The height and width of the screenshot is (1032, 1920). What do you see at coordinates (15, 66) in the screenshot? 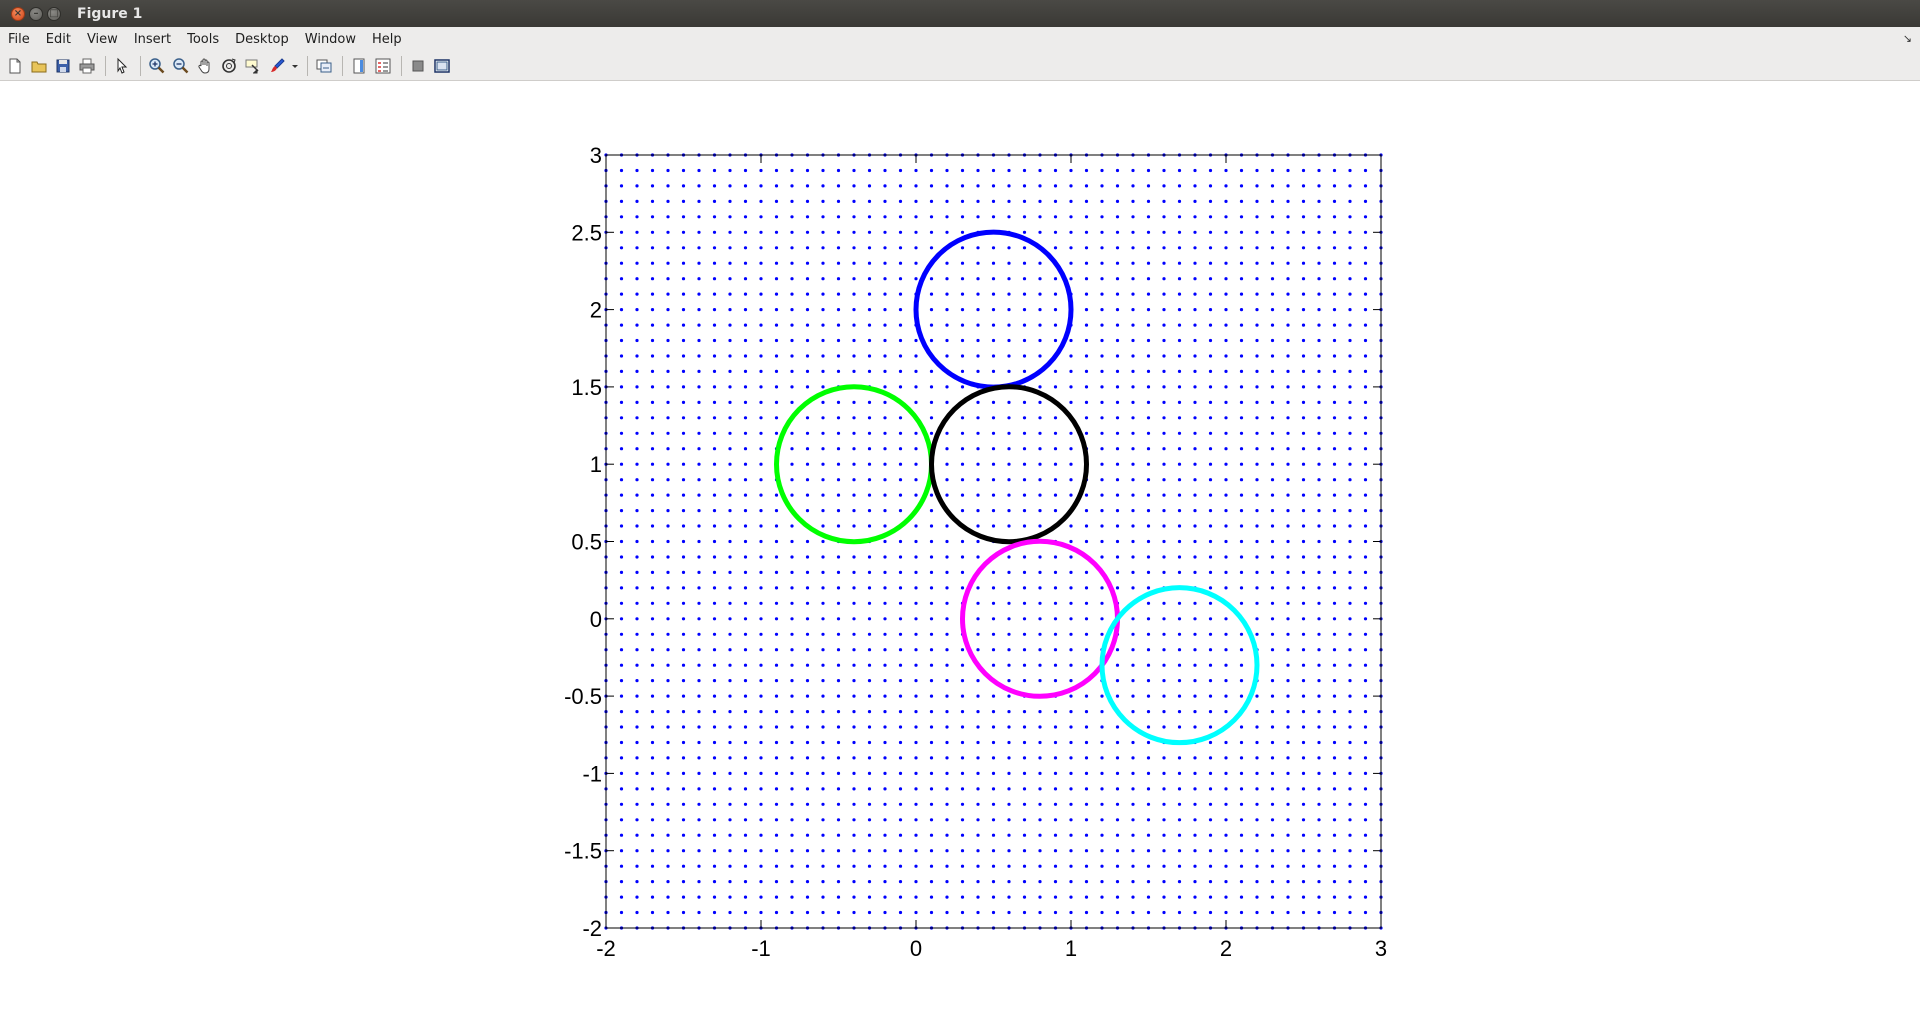
I see `new-figure-button` at bounding box center [15, 66].